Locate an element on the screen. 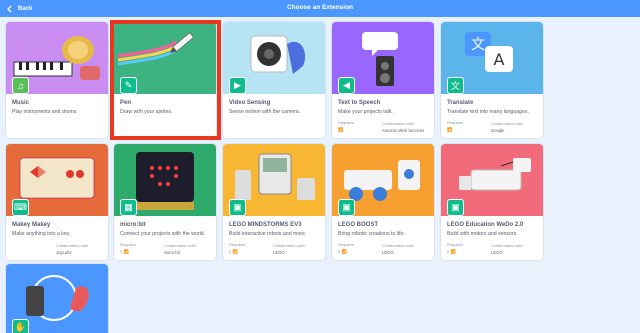  extension-description: Play instruments and drums. is located at coordinates (45, 112).